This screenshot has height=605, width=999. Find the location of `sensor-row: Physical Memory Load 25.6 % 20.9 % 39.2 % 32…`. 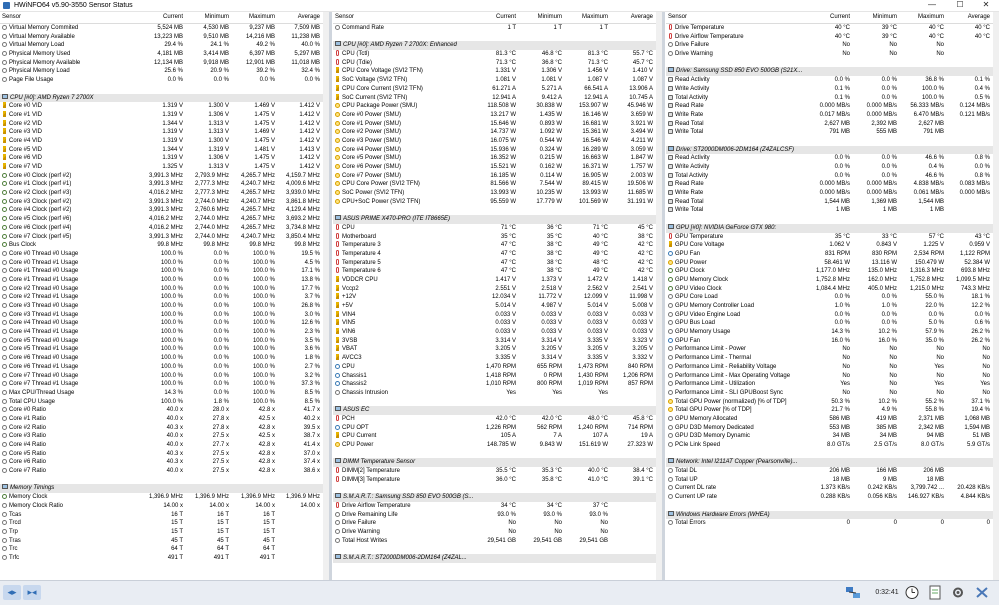

sensor-row: Physical Memory Load 25.6 % 20.9 % 39.2 % 32… is located at coordinates (161, 71).